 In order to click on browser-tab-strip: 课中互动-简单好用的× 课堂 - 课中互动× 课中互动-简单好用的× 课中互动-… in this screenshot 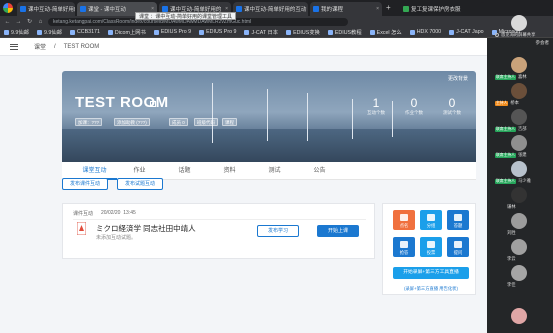, I will do `click(276, 8)`.